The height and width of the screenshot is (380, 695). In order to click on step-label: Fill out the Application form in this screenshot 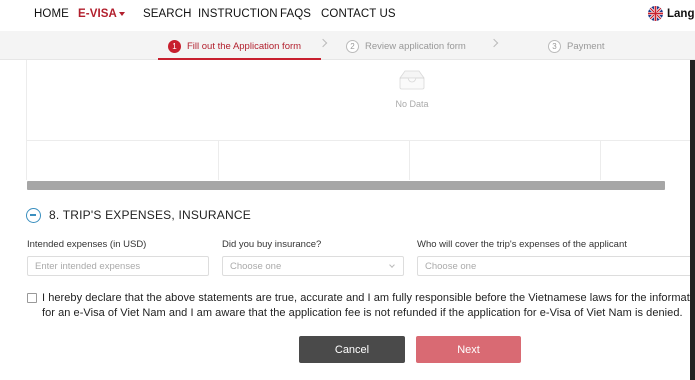, I will do `click(244, 46)`.